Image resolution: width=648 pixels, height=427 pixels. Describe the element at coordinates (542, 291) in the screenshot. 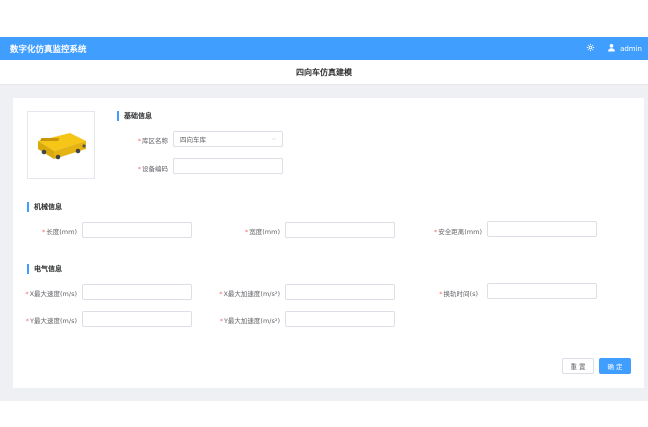

I see `rail-switch-time-input` at that location.